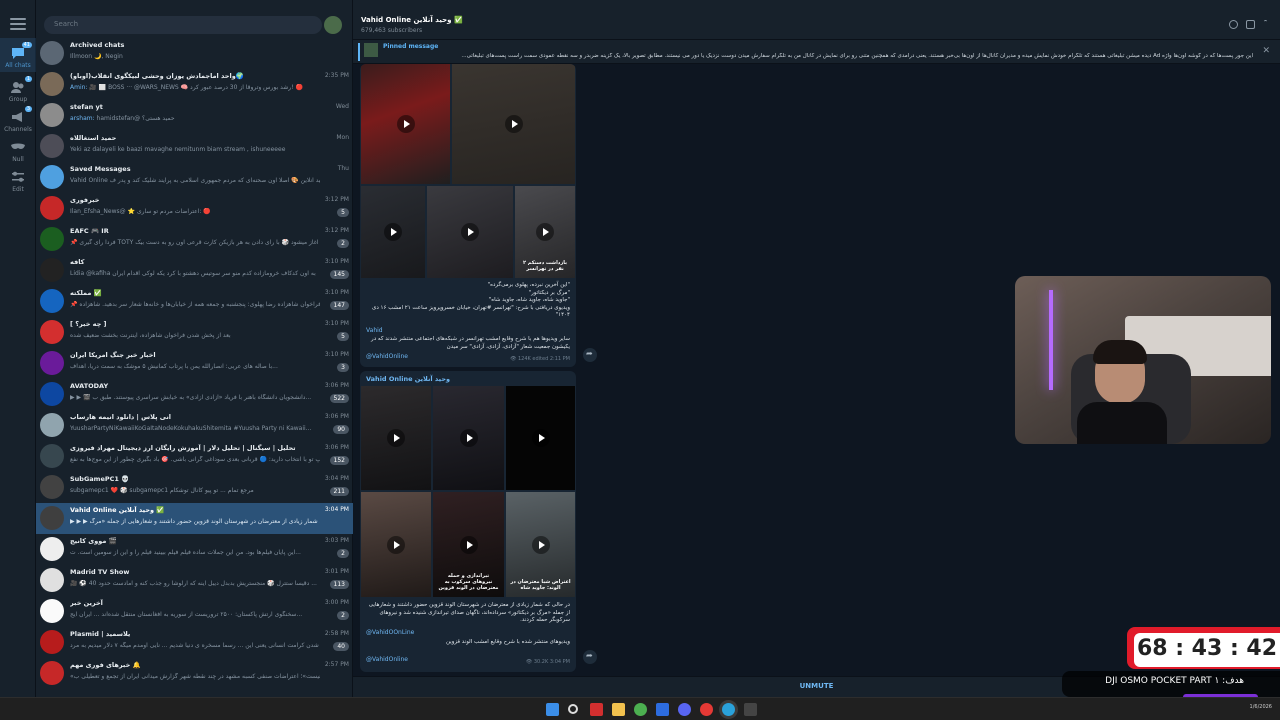  What do you see at coordinates (552, 709) in the screenshot?
I see `windows-start-icon` at bounding box center [552, 709].